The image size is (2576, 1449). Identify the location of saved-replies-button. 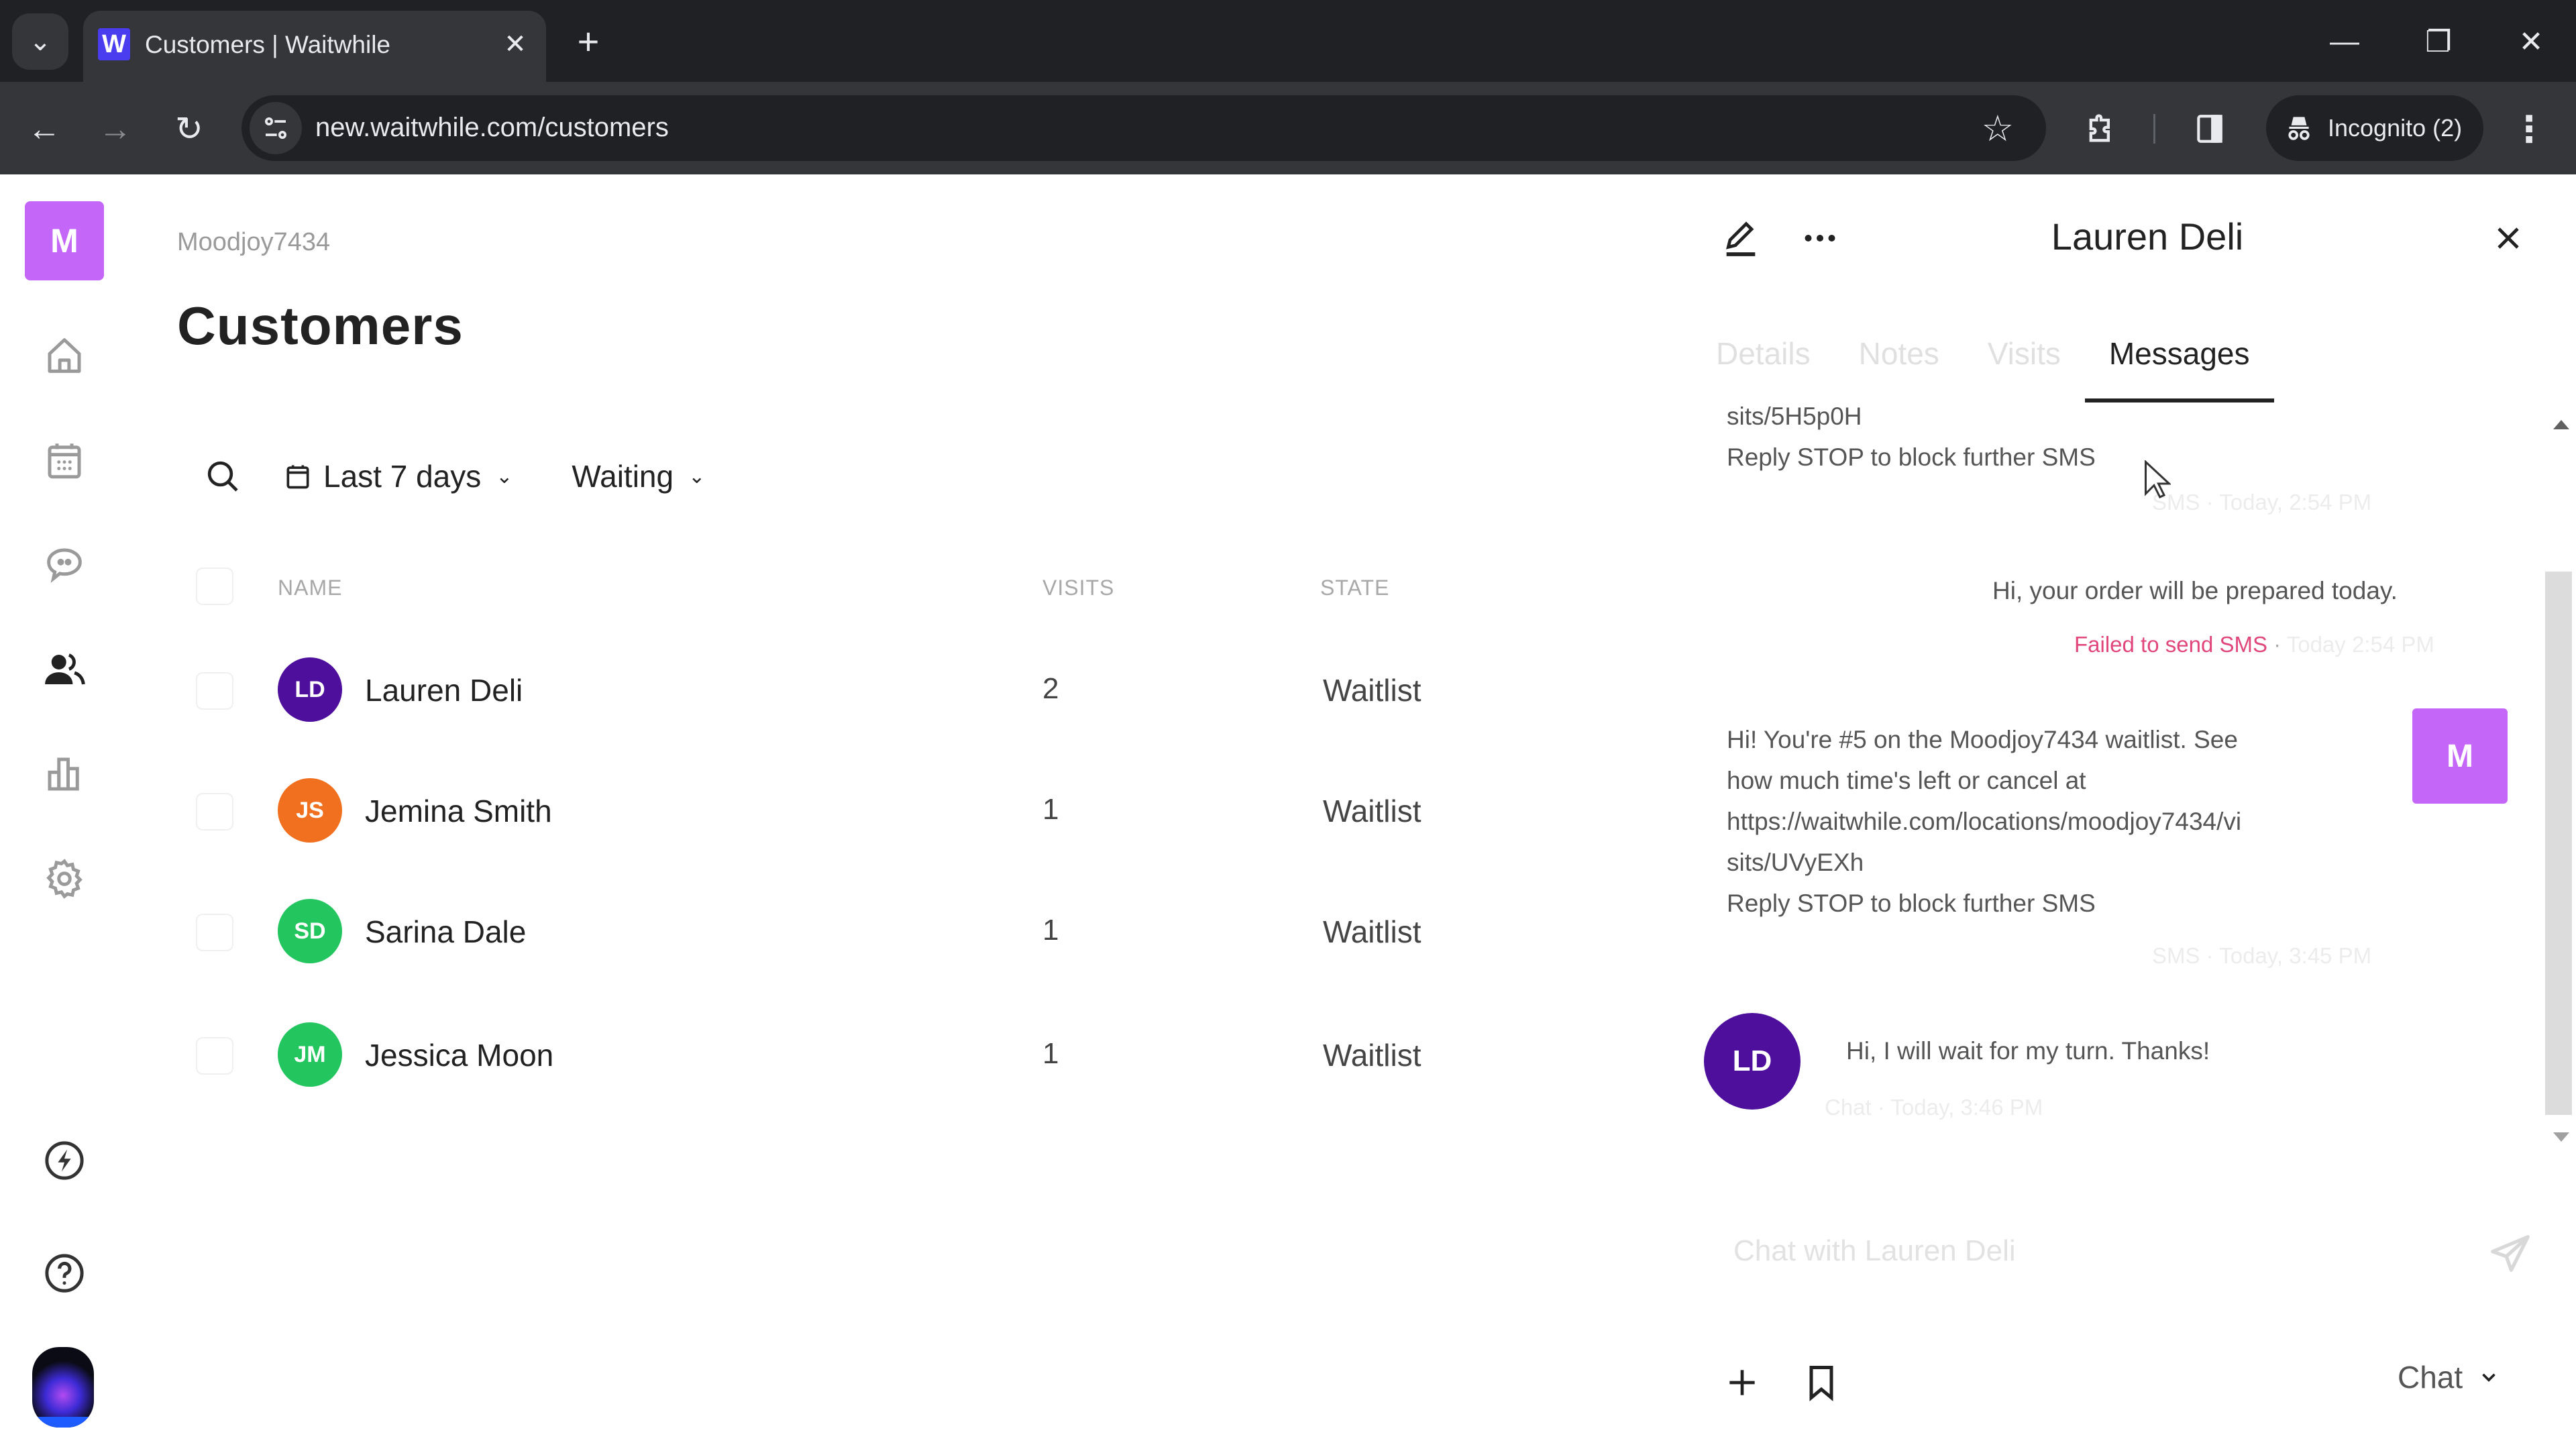
(1821, 1382).